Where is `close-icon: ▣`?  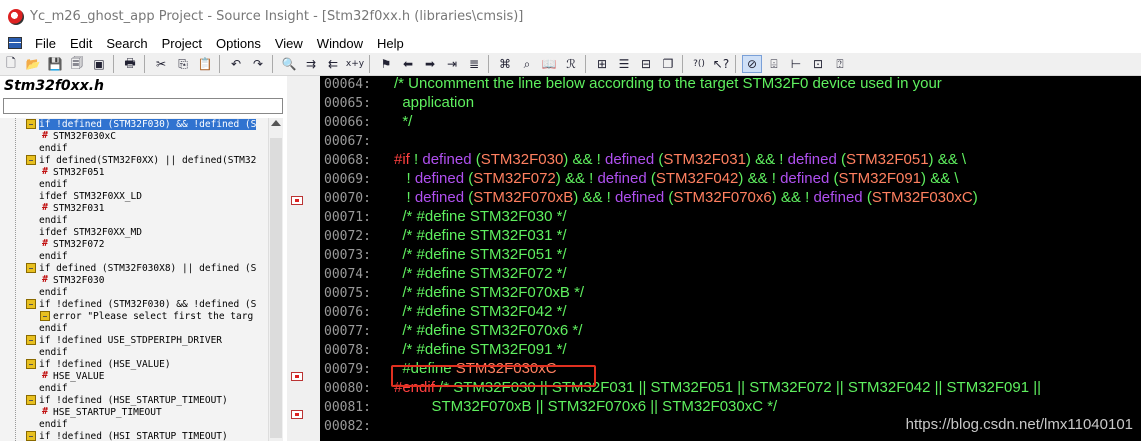
close-icon: ▣ is located at coordinates (99, 64).